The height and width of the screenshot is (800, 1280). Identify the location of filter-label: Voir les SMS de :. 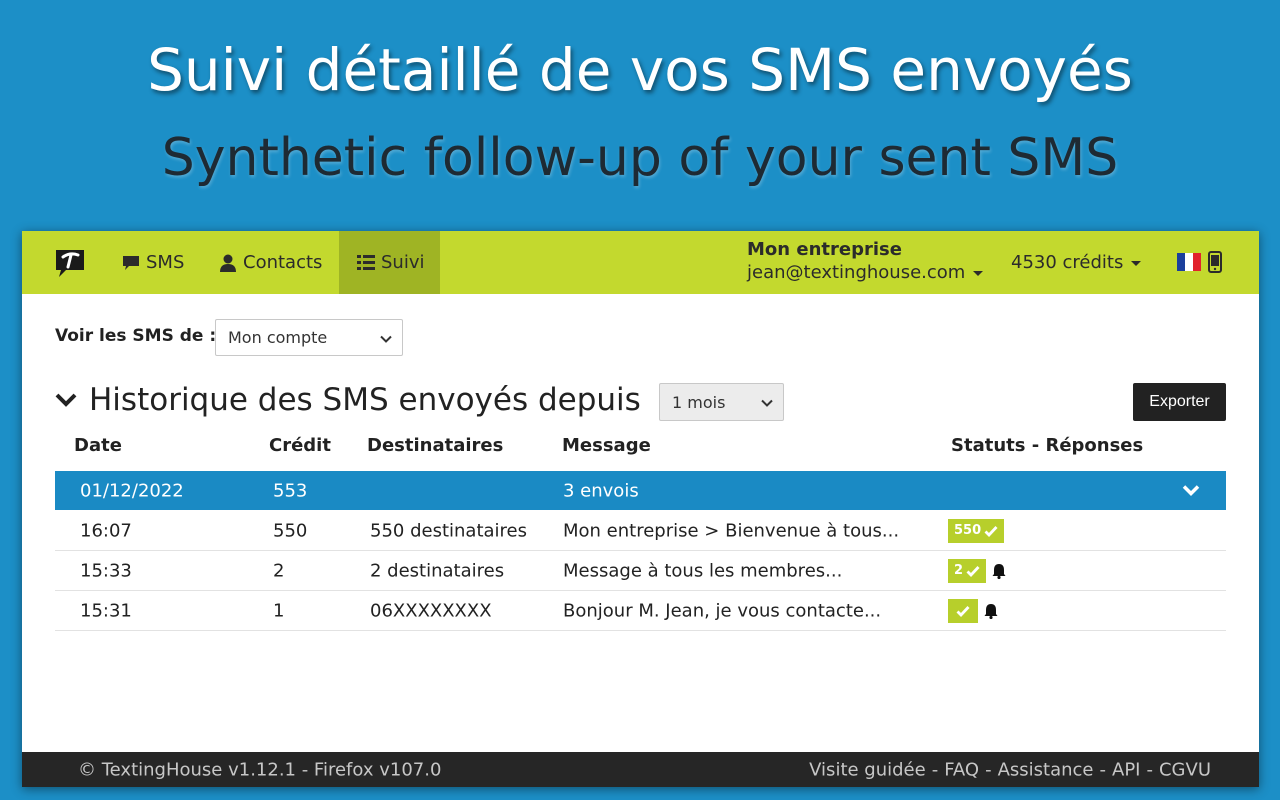
(136, 336).